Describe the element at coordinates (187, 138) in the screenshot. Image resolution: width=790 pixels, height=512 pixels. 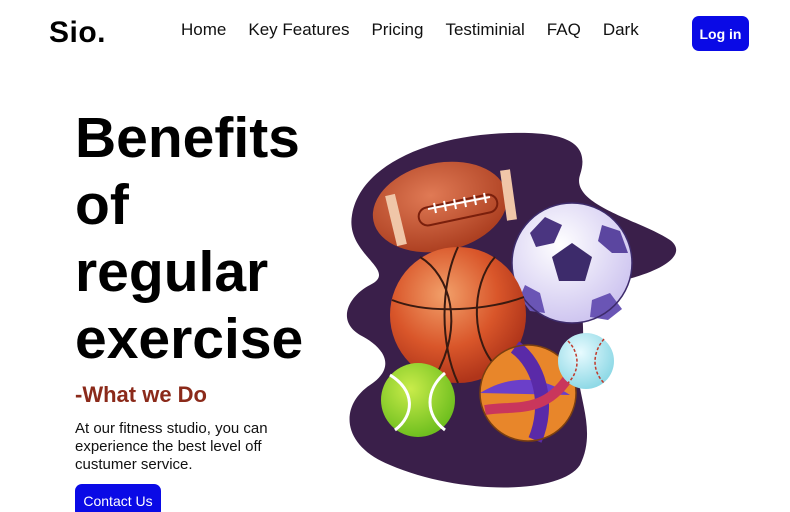
I see `hero-title-line: Benefits` at that location.